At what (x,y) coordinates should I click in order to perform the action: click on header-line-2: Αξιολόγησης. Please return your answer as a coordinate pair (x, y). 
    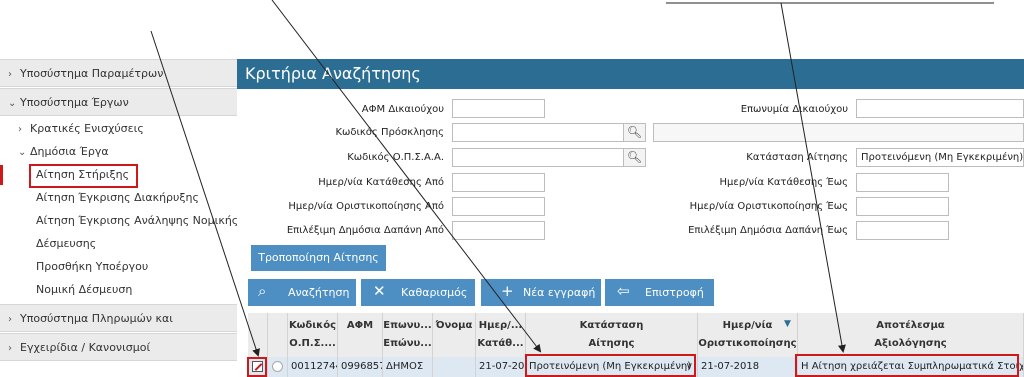
    Looking at the image, I should click on (910, 343).